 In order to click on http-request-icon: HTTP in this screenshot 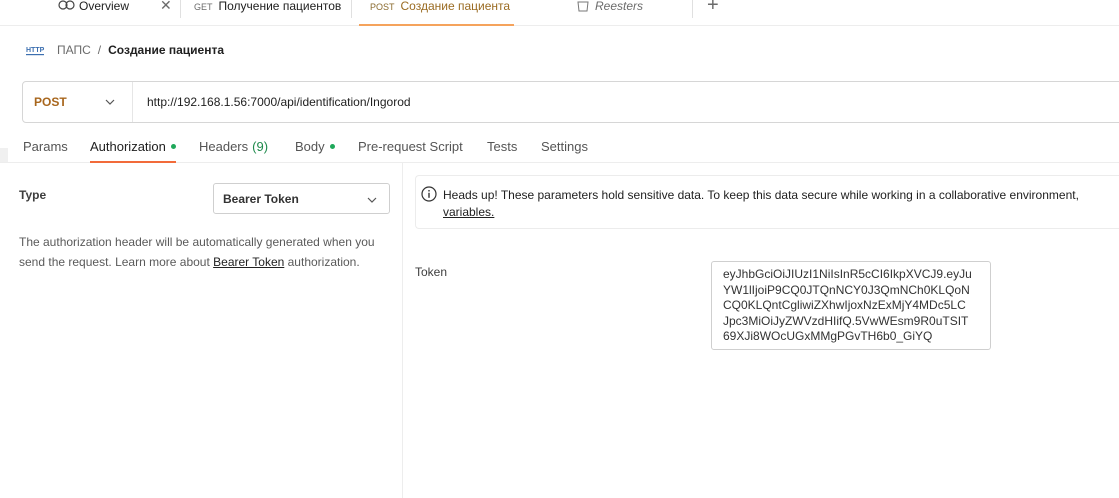, I will do `click(35, 51)`.